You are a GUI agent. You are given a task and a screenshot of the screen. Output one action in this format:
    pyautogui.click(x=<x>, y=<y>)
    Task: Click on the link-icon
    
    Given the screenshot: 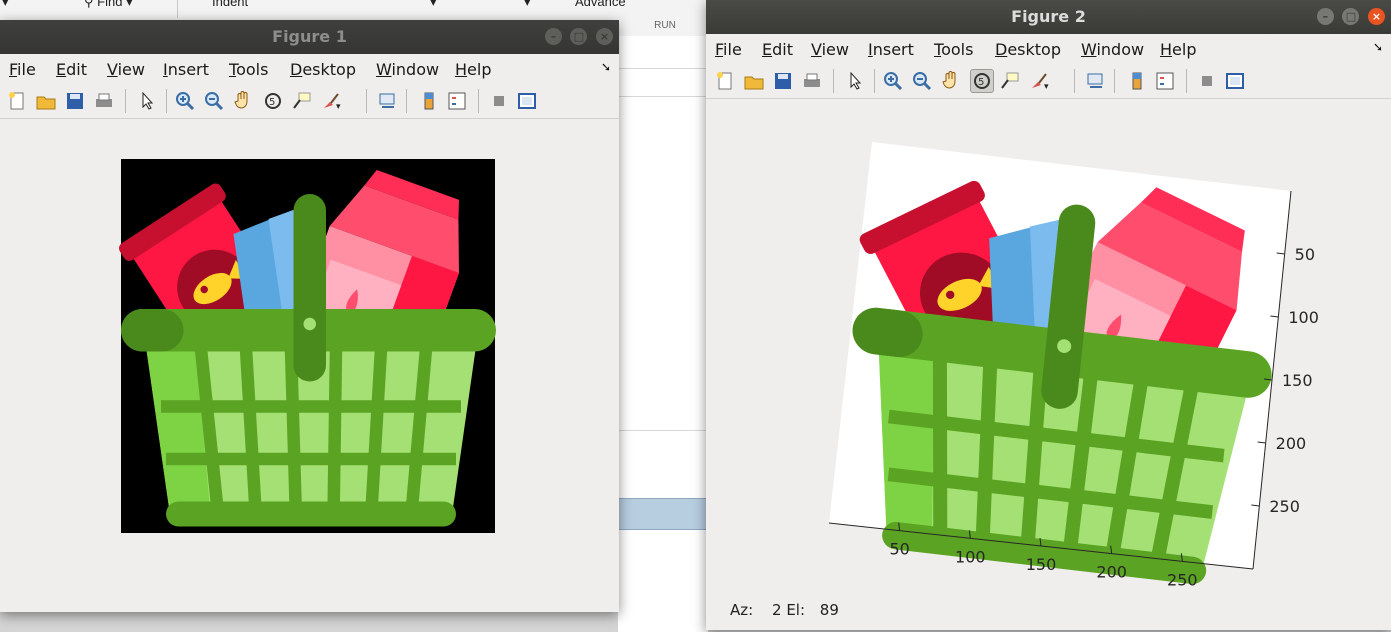 What is the action you would take?
    pyautogui.click(x=1095, y=80)
    